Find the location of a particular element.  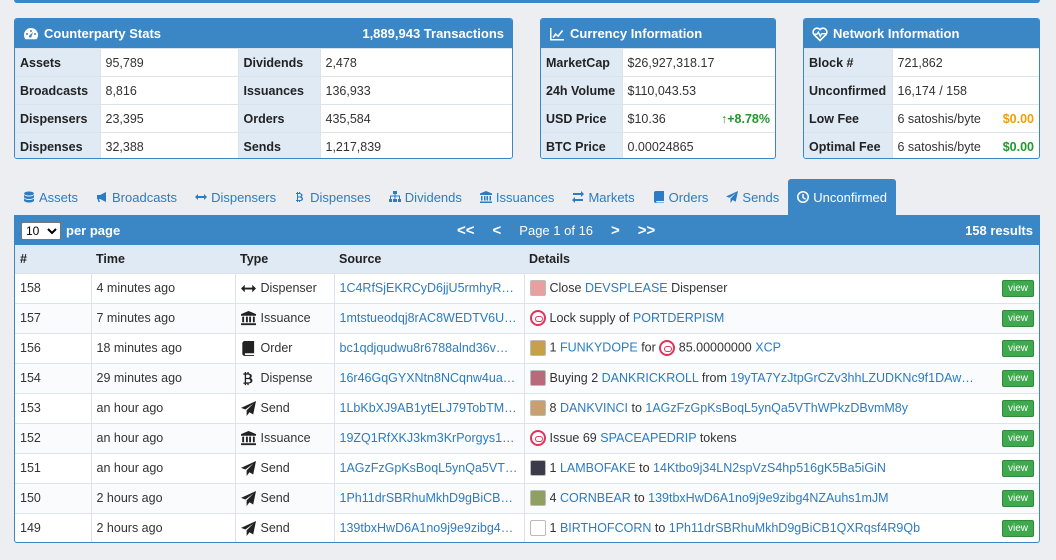

per-page-select: 10 is located at coordinates (41, 230).